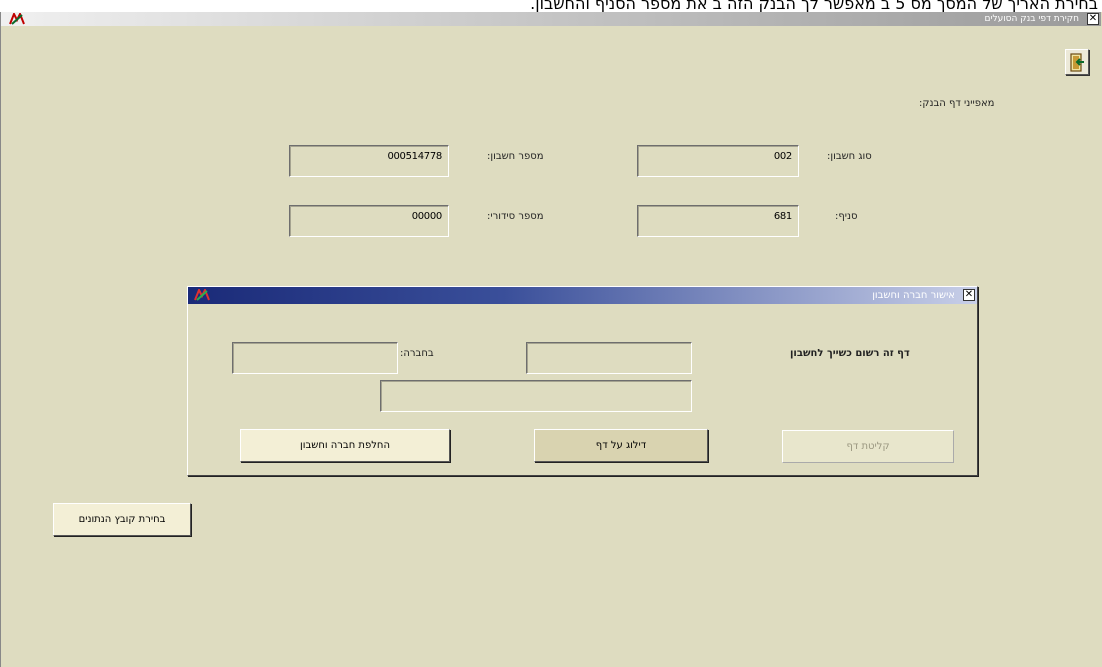 The width and height of the screenshot is (1102, 667). Describe the element at coordinates (718, 161) in the screenshot. I see `account-type-field: 002` at that location.